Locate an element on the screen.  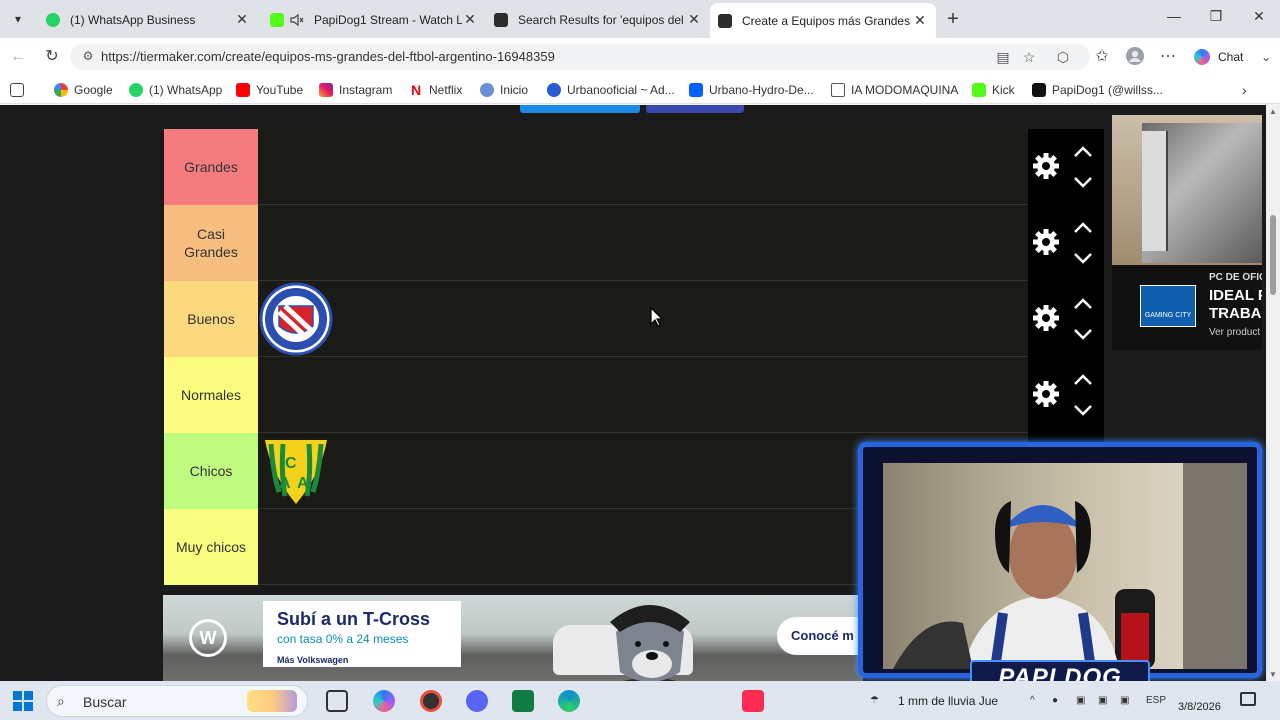
obs-icon is located at coordinates (431, 701).